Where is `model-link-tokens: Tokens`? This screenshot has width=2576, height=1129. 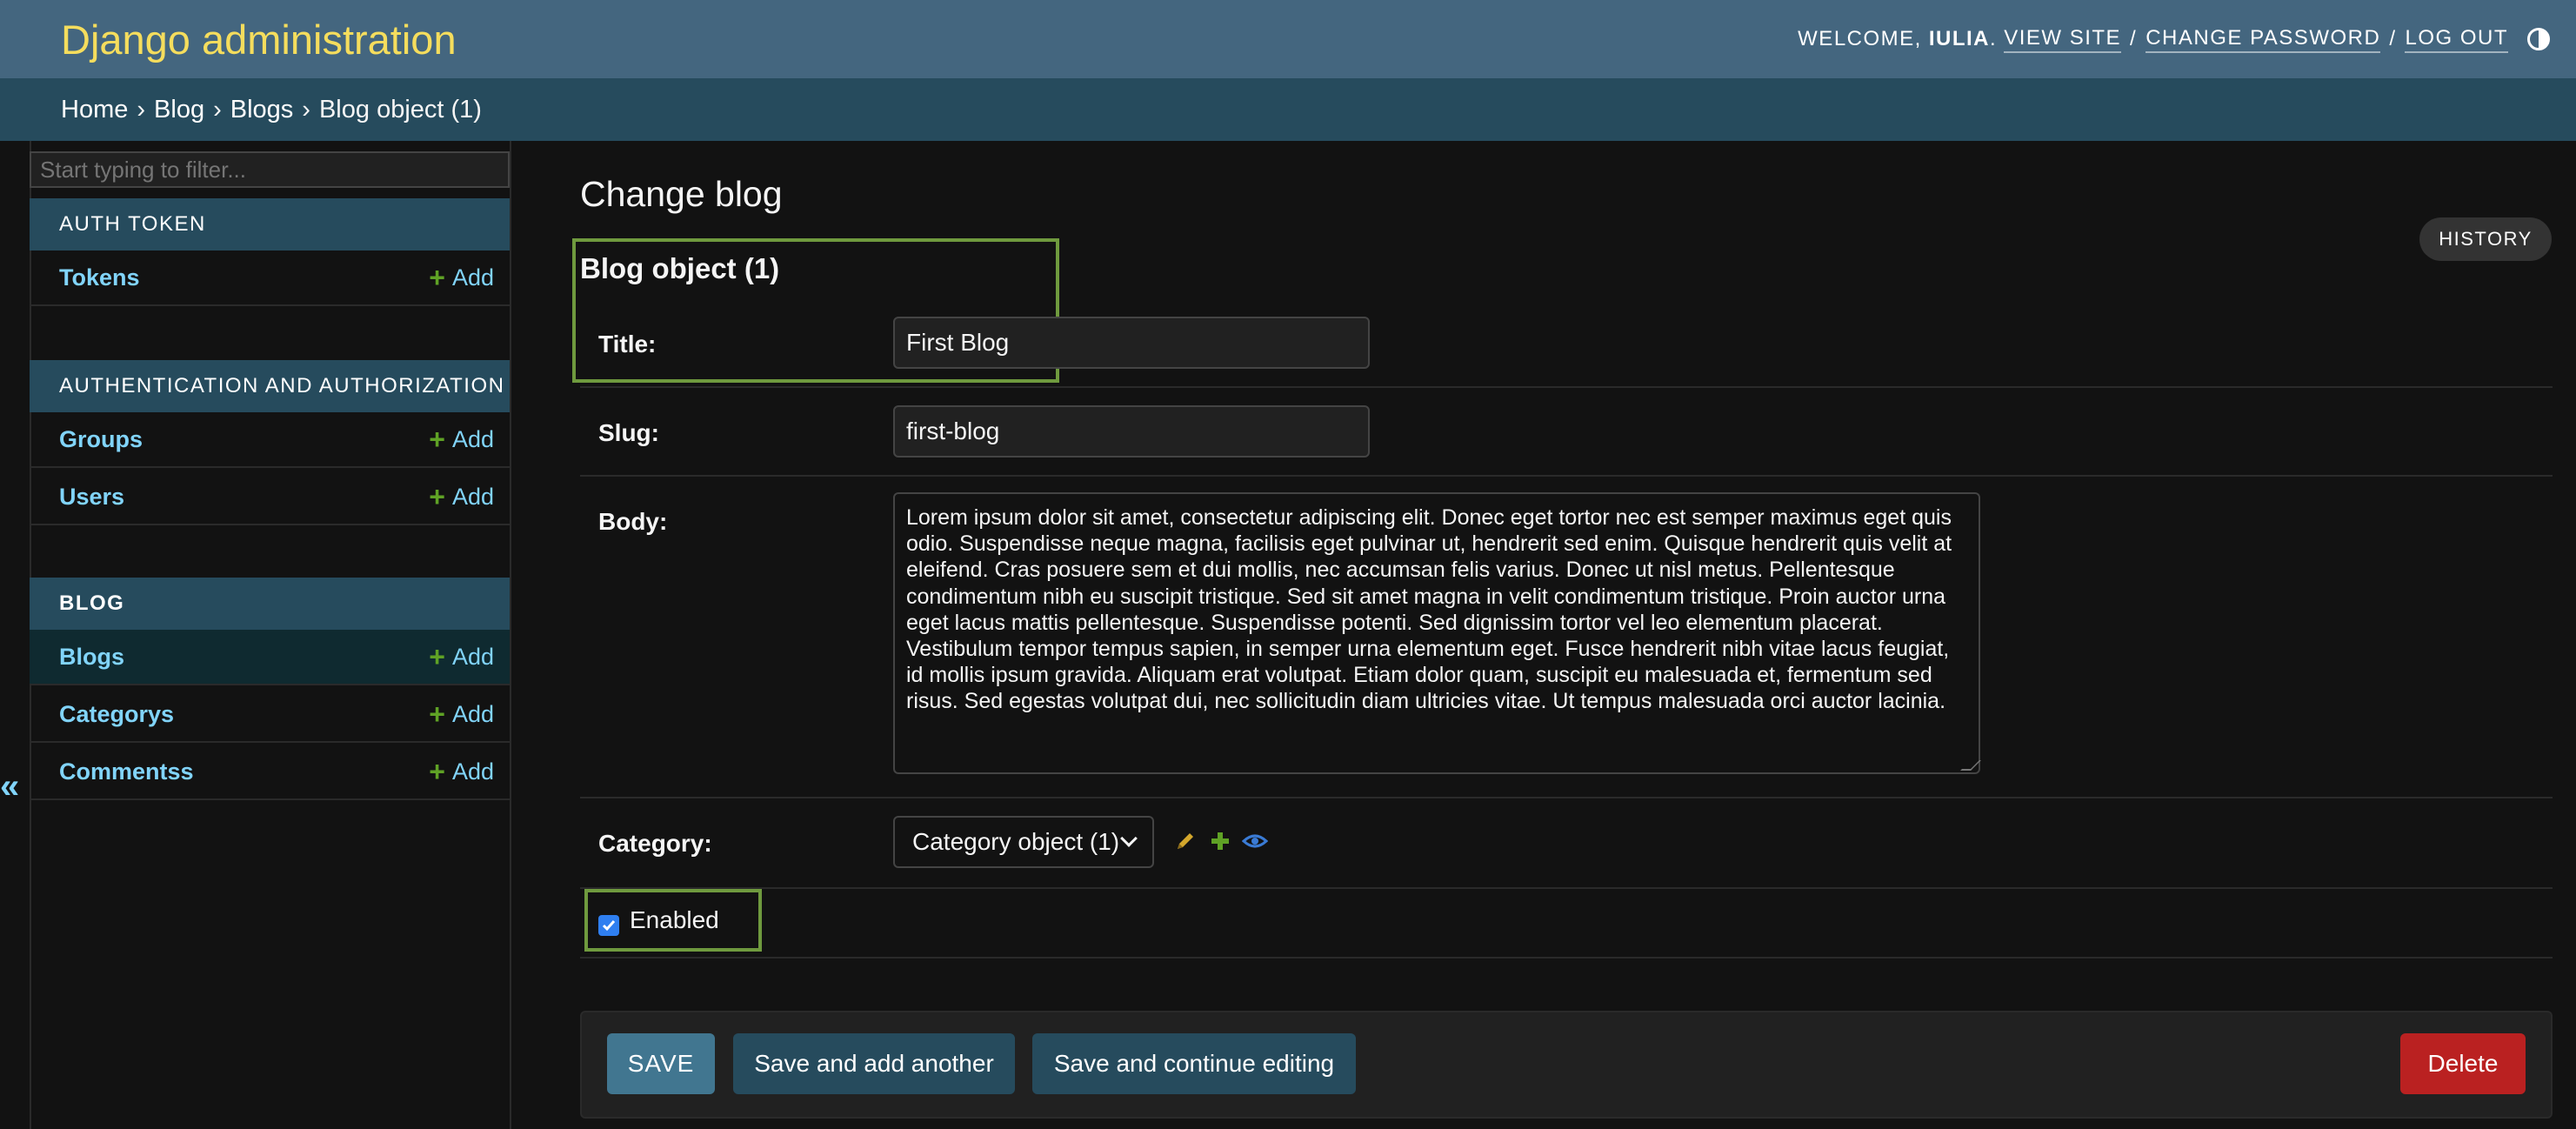 model-link-tokens: Tokens is located at coordinates (99, 278).